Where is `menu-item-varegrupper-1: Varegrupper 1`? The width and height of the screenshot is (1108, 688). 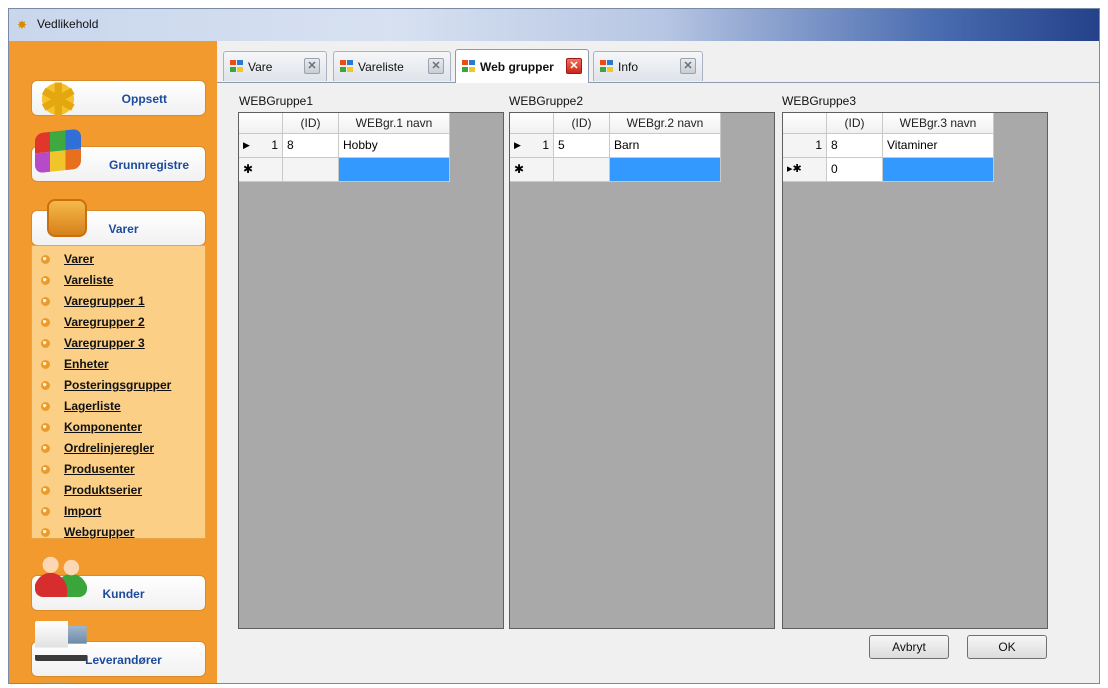 menu-item-varegrupper-1: Varegrupper 1 is located at coordinates (118, 302).